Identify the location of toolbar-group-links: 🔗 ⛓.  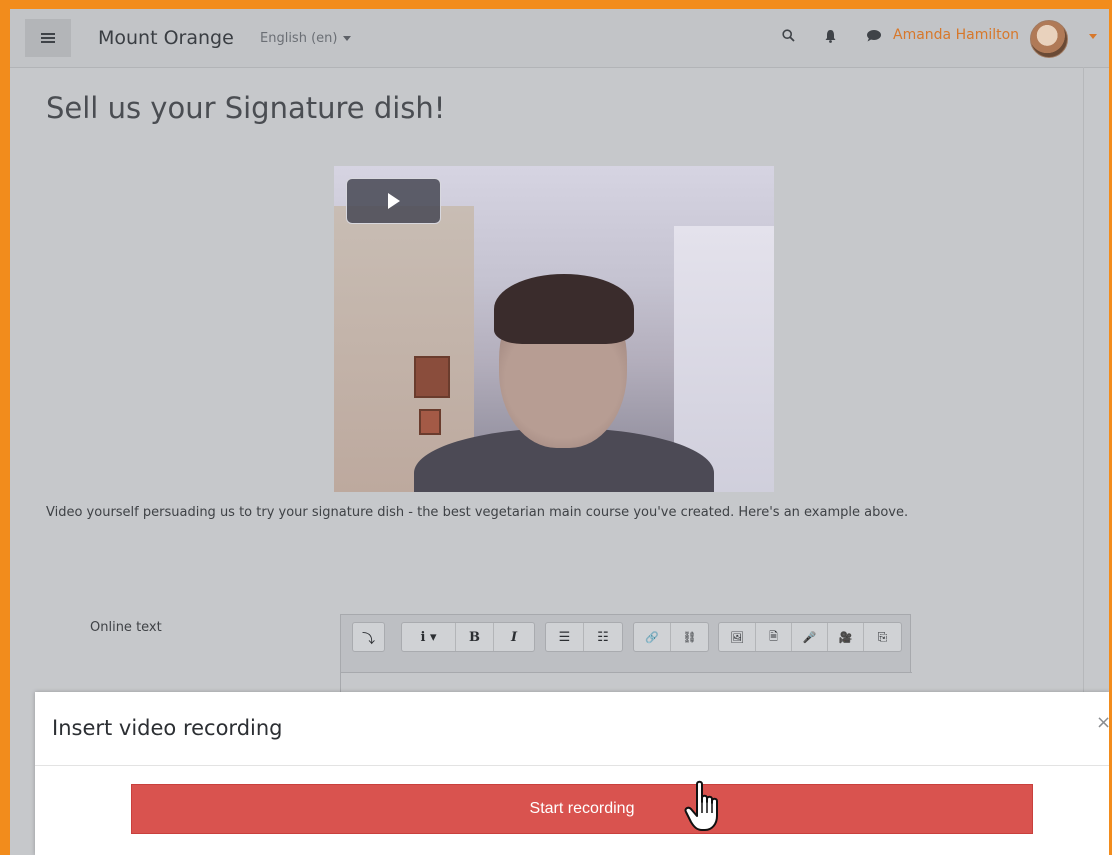
(671, 637).